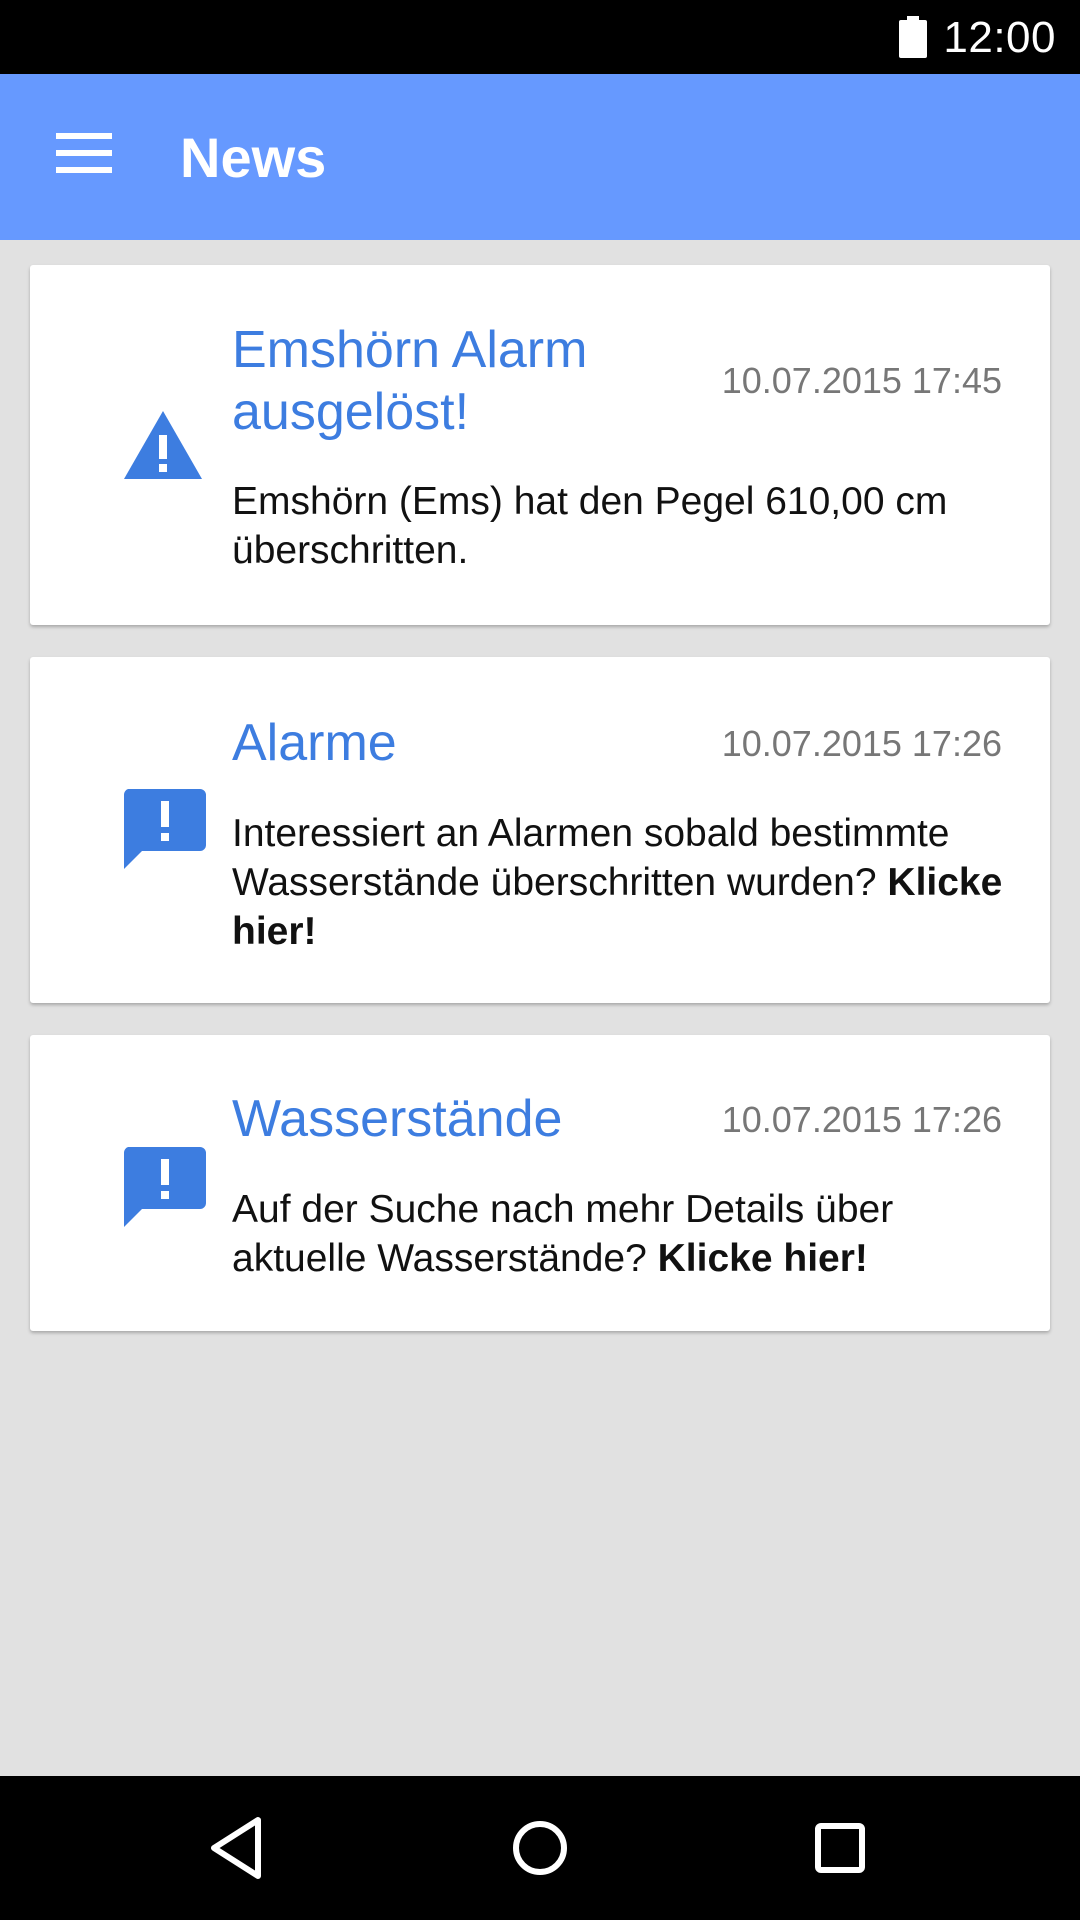  What do you see at coordinates (540, 157) in the screenshot?
I see `app-bar: News` at bounding box center [540, 157].